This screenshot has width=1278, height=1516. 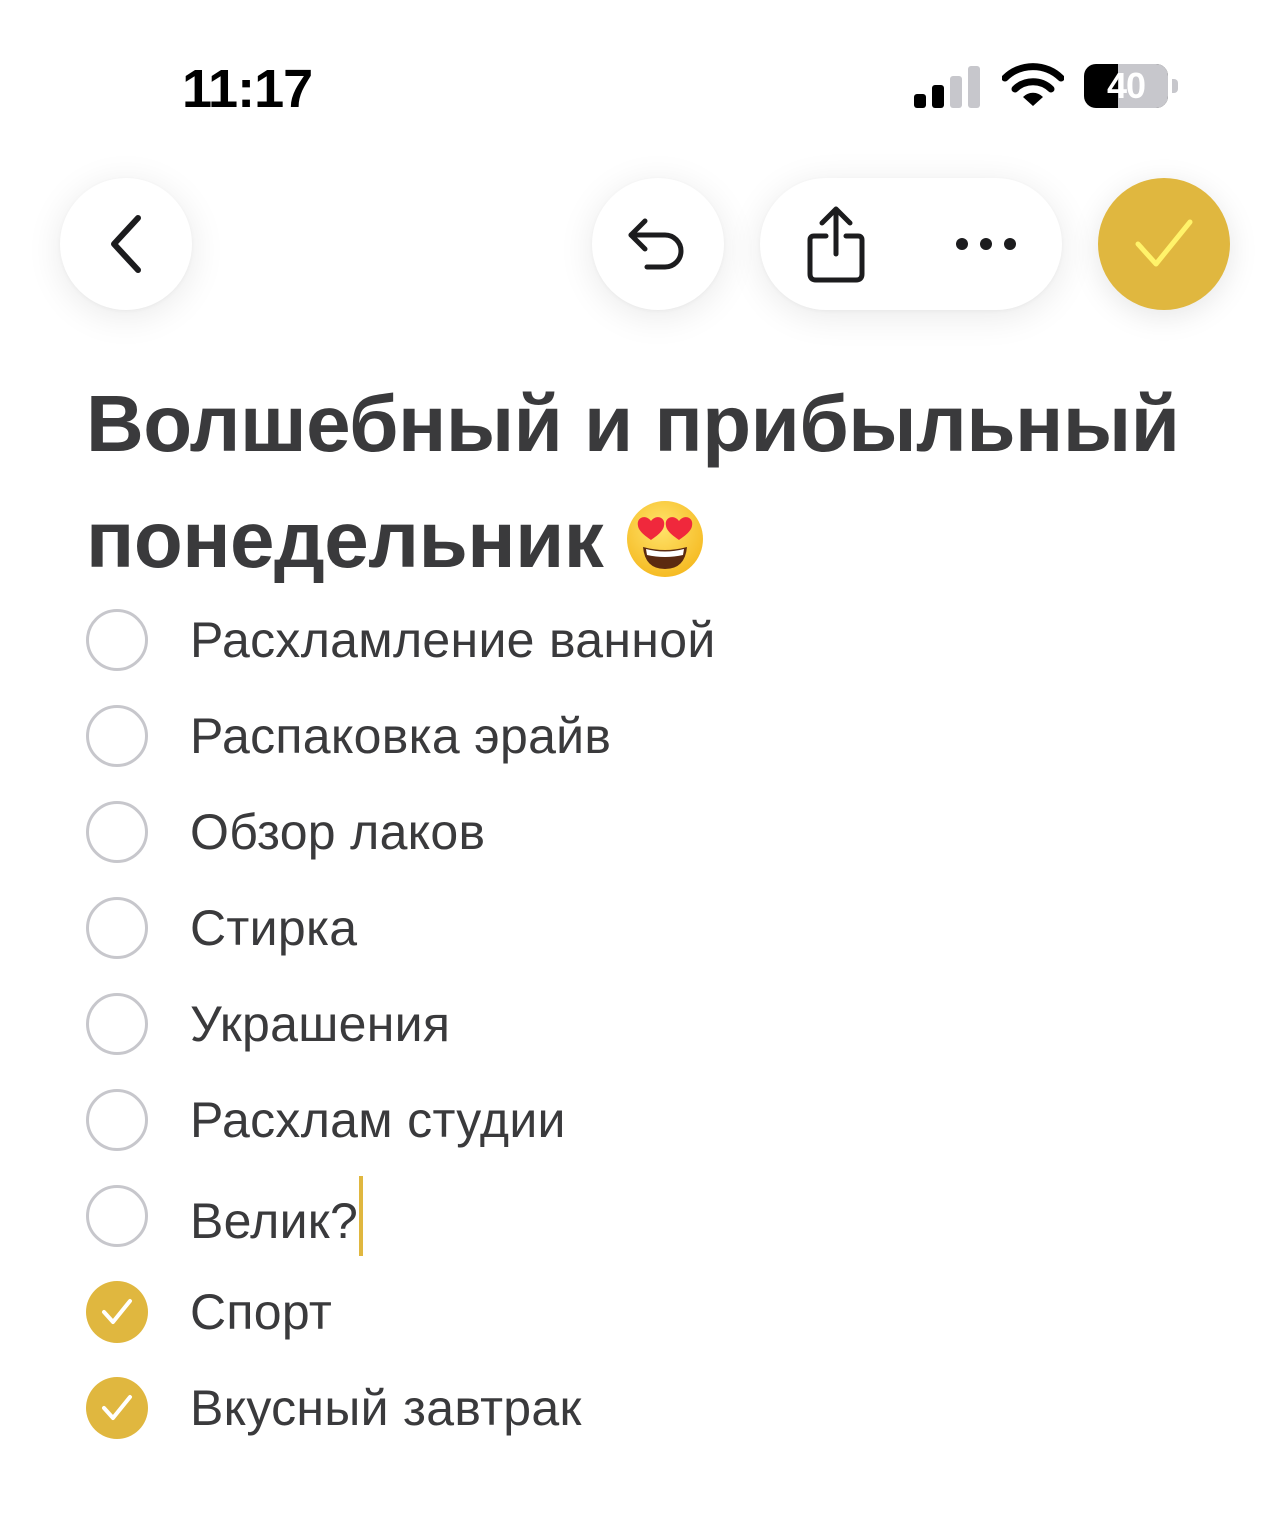 I want to click on status-time: 11:17, so click(x=247, y=89).